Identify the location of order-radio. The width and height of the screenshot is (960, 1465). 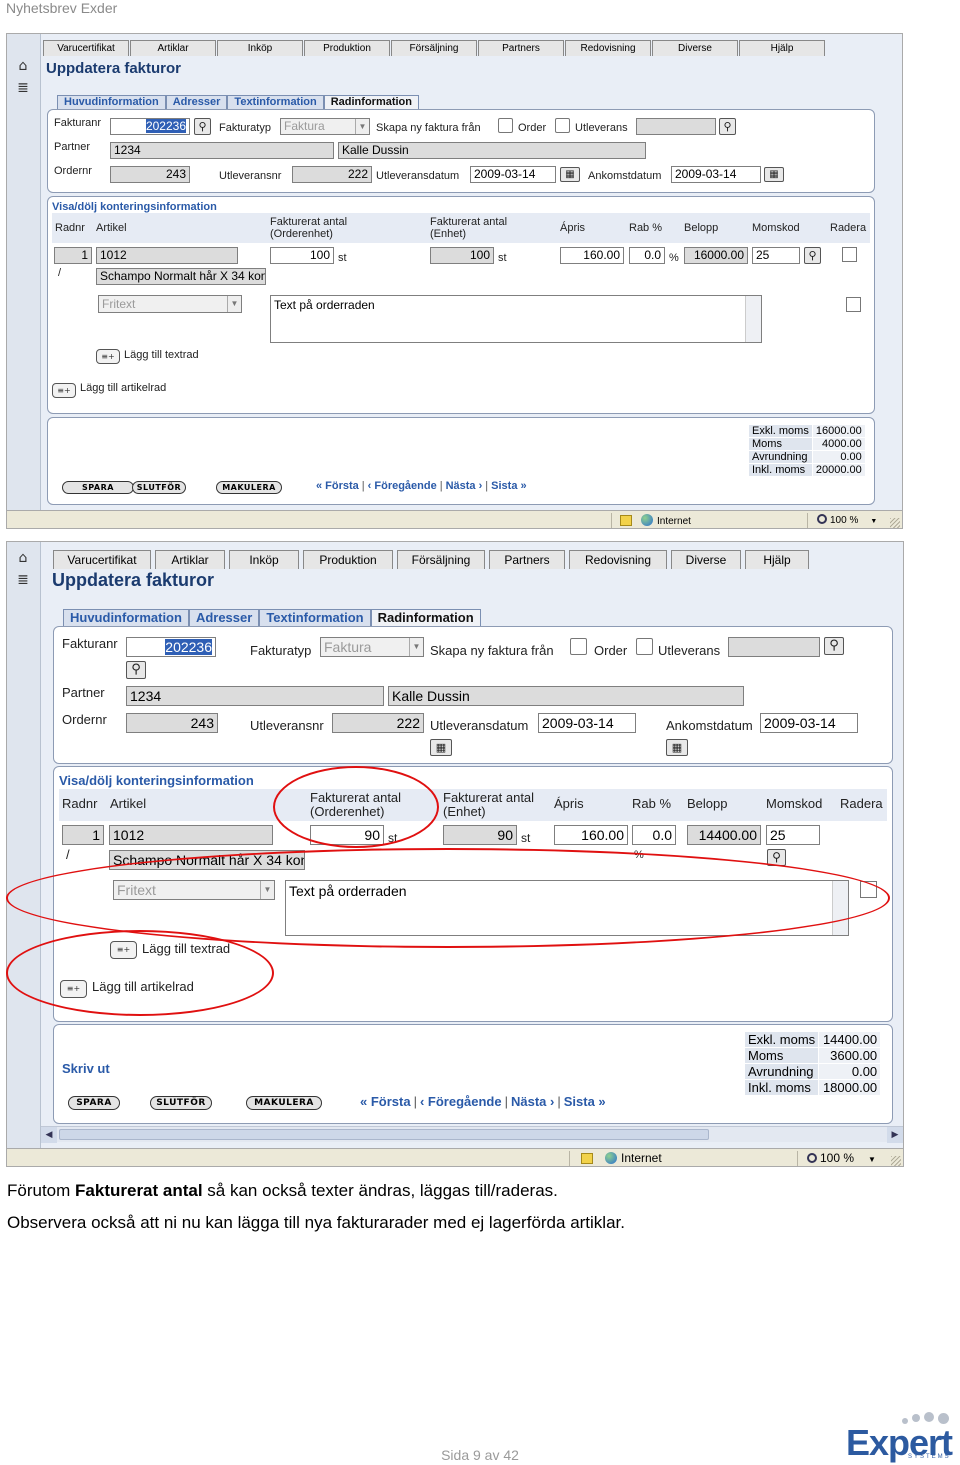
(505, 125).